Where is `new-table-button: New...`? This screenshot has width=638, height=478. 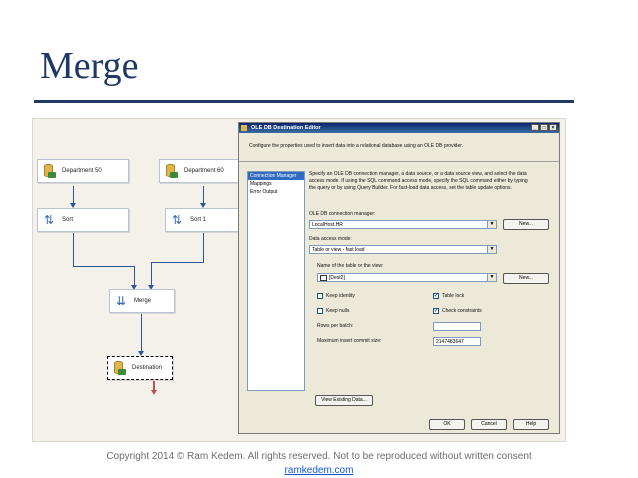 new-table-button: New... is located at coordinates (526, 278).